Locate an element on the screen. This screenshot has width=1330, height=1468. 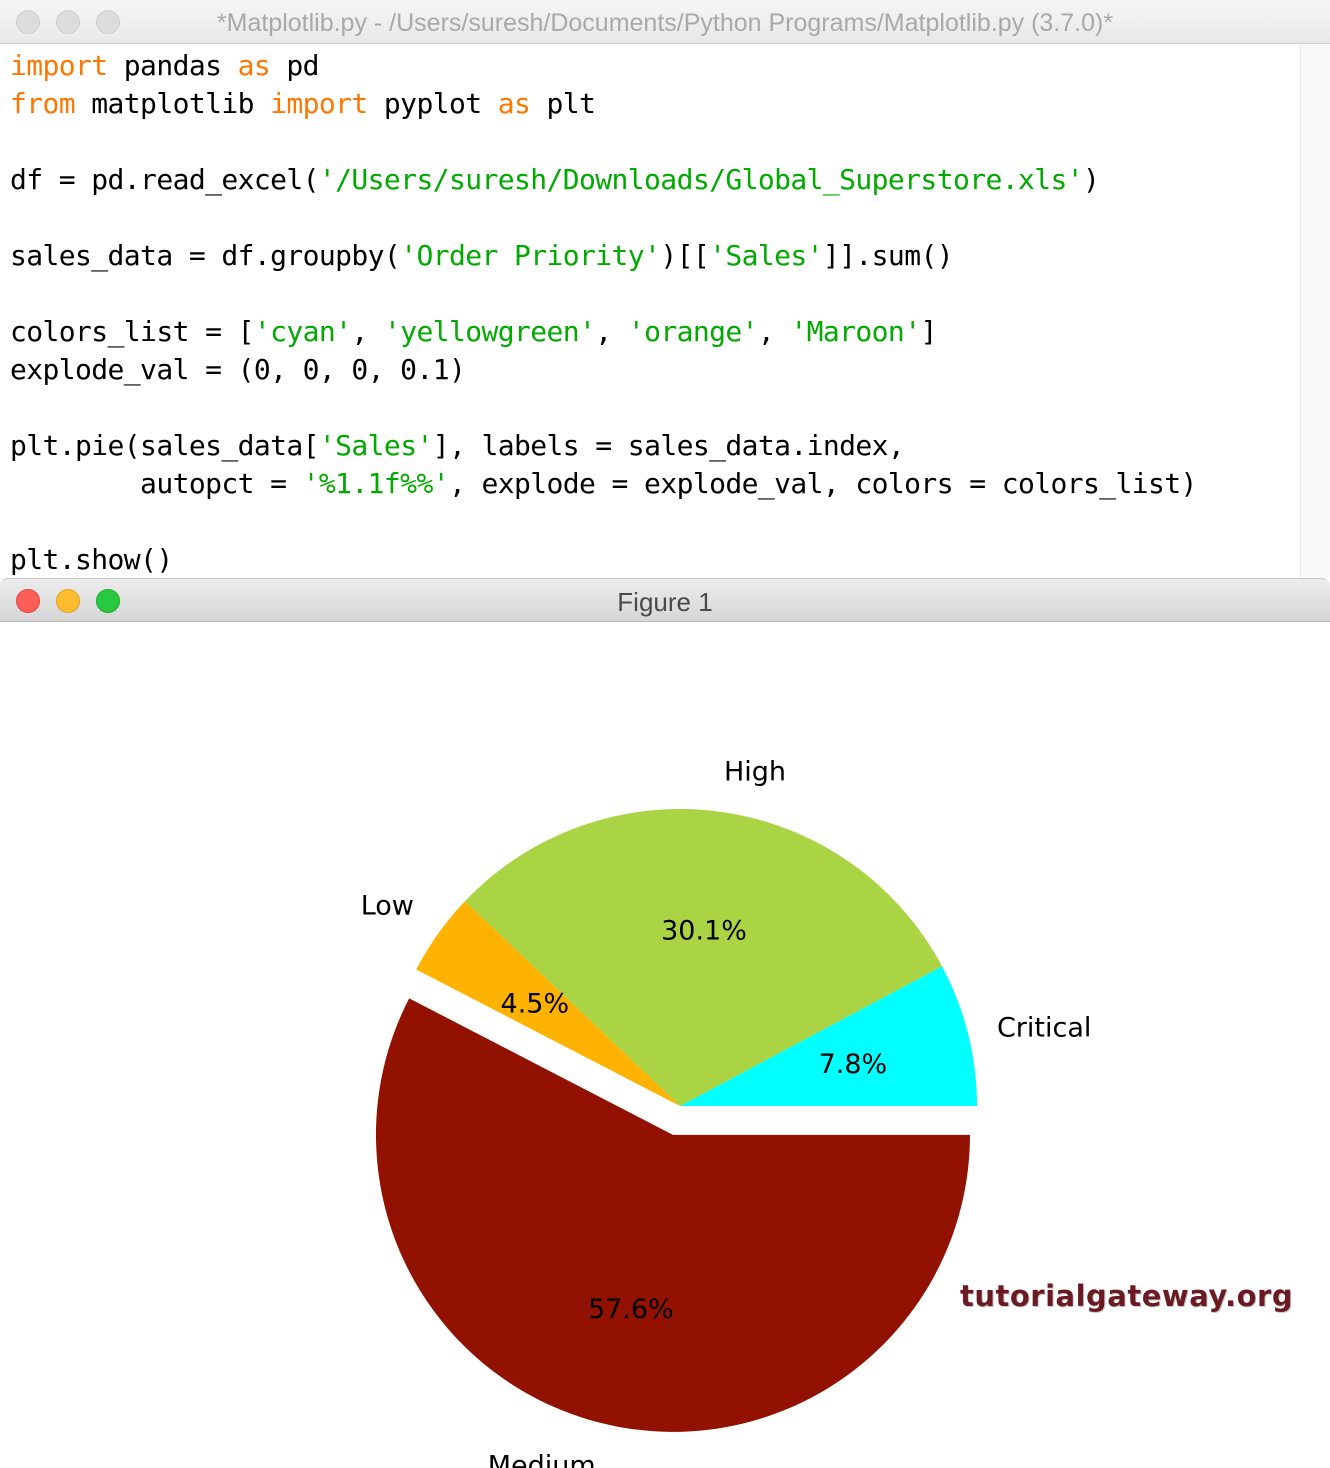
code-text: pyplot is located at coordinates (432, 103).